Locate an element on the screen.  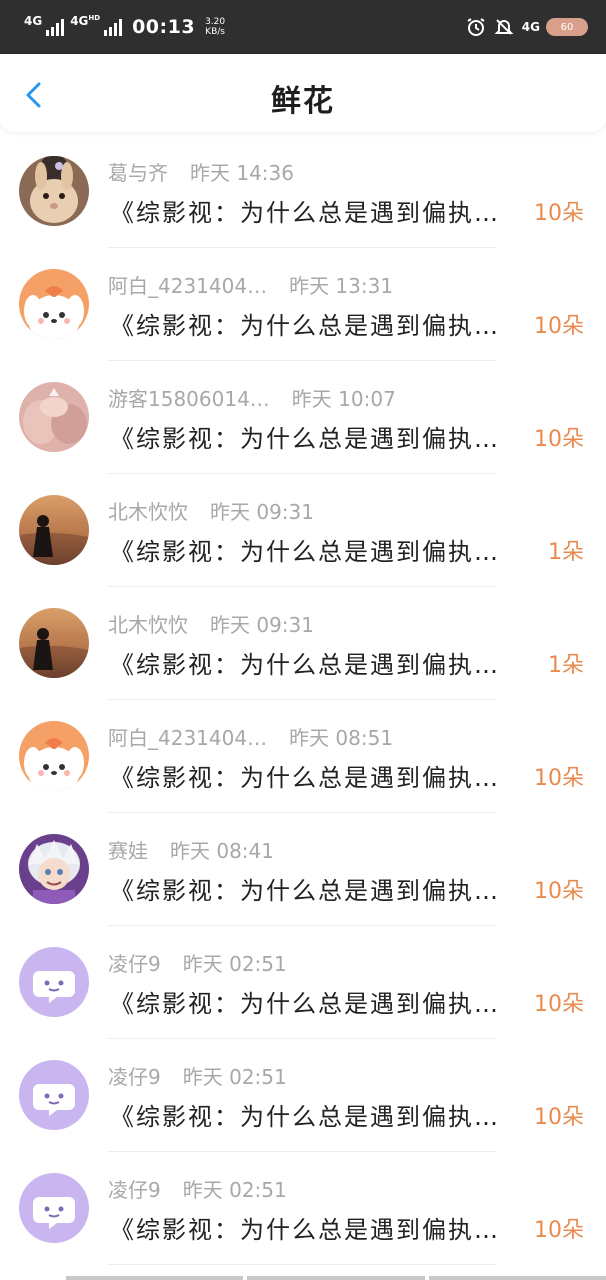
network-label-2: 4GHD is located at coordinates (85, 21).